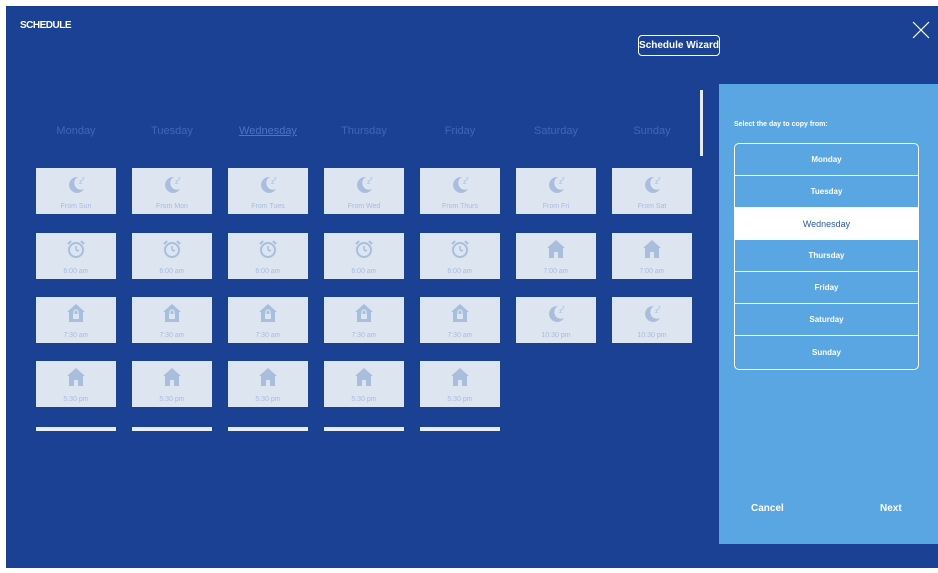 This screenshot has width=938, height=573. What do you see at coordinates (826, 160) in the screenshot?
I see `copy-option-monday: Monday` at bounding box center [826, 160].